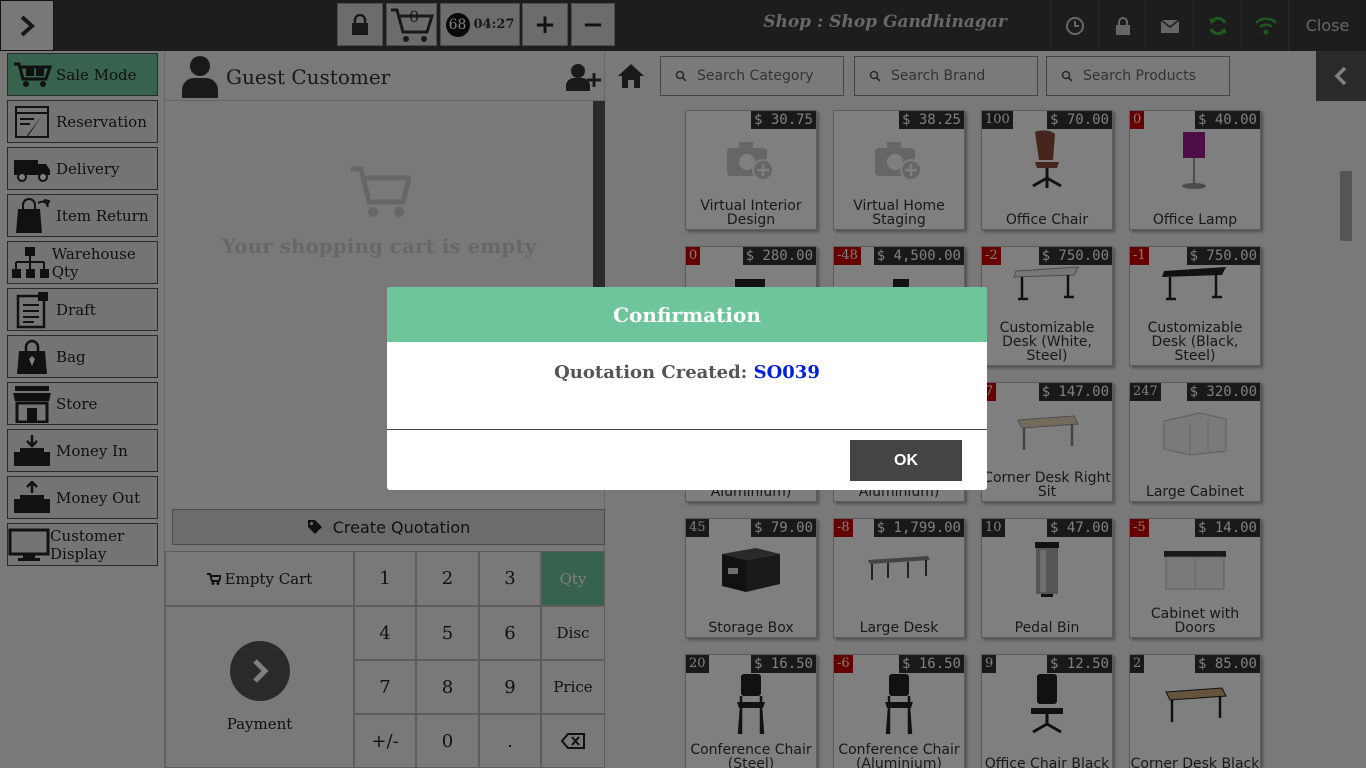 The image size is (1366, 768). What do you see at coordinates (651, 372) in the screenshot?
I see `dialog-message-text: Quotation Created:` at bounding box center [651, 372].